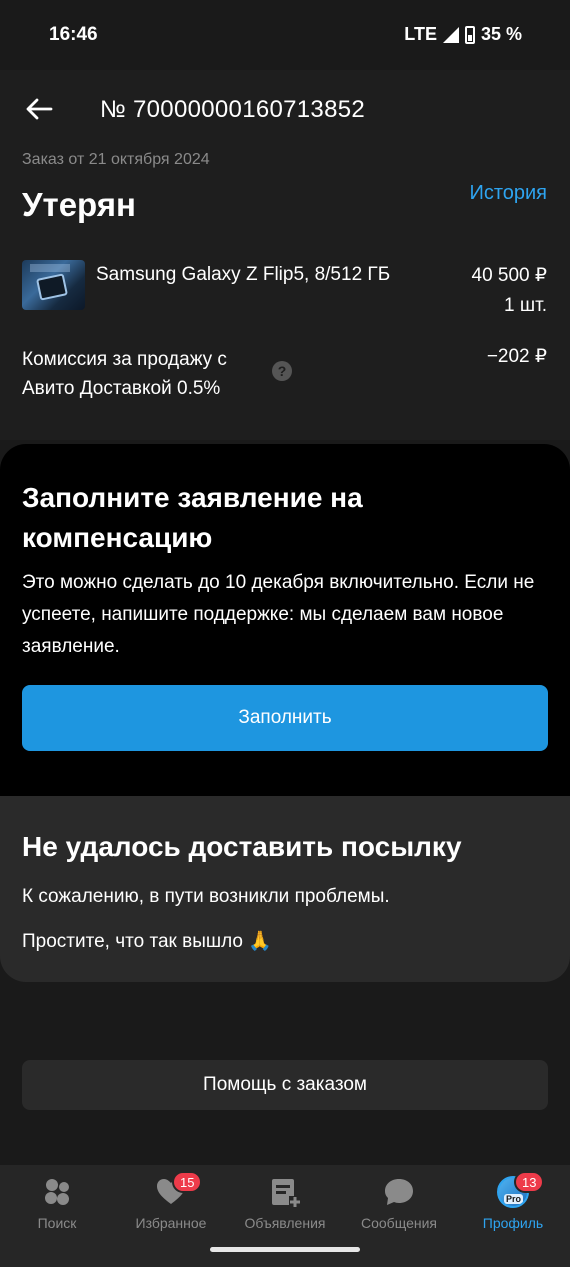 The height and width of the screenshot is (1267, 570). Describe the element at coordinates (285, 1085) in the screenshot. I see `order-help-button: Помощь с заказом` at that location.